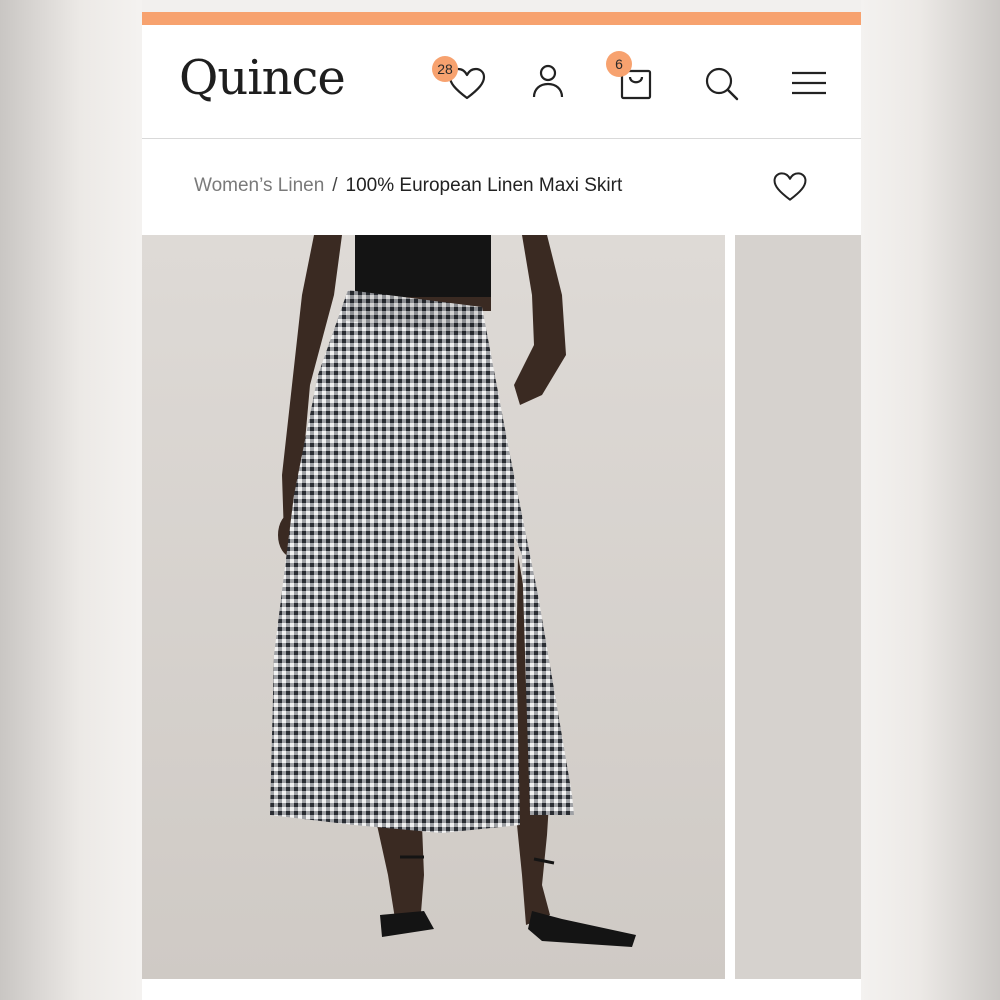 Image resolution: width=1000 pixels, height=1000 pixels. What do you see at coordinates (730, 607) in the screenshot?
I see `gallery-gap` at bounding box center [730, 607].